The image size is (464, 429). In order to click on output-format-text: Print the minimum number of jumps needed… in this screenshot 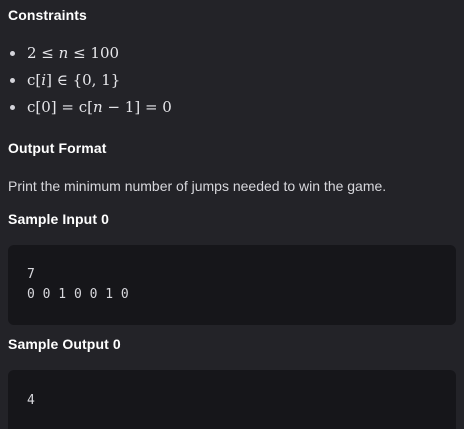, I will do `click(197, 186)`.